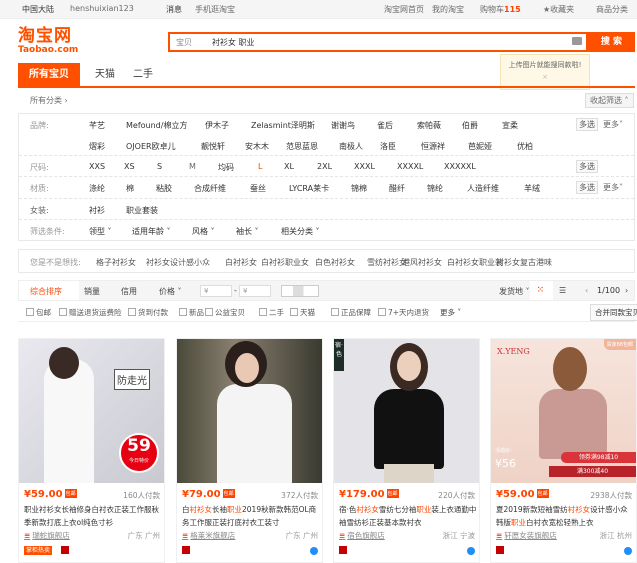  What do you see at coordinates (151, 231) in the screenshot?
I see `condition-dropdown: 适用年龄 ˅` at bounding box center [151, 231].